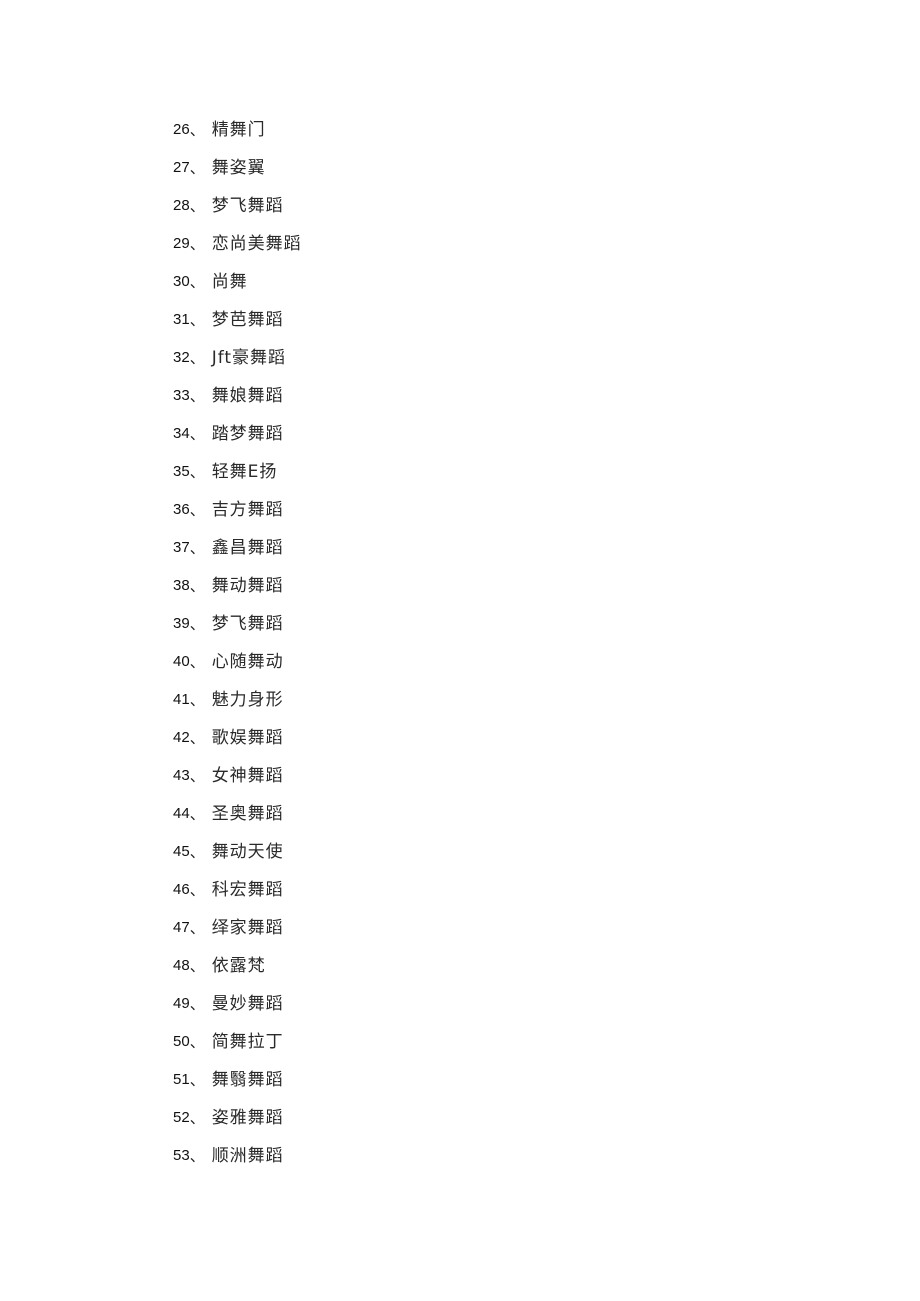 The height and width of the screenshot is (1301, 920). Describe the element at coordinates (181, 1003) in the screenshot. I see `item-number: 49` at that location.